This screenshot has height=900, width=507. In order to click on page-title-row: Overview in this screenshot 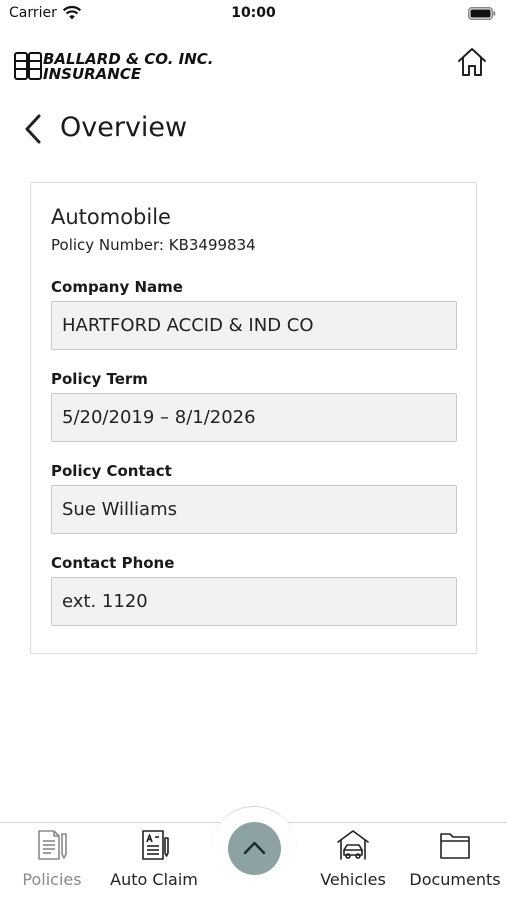, I will do `click(253, 129)`.